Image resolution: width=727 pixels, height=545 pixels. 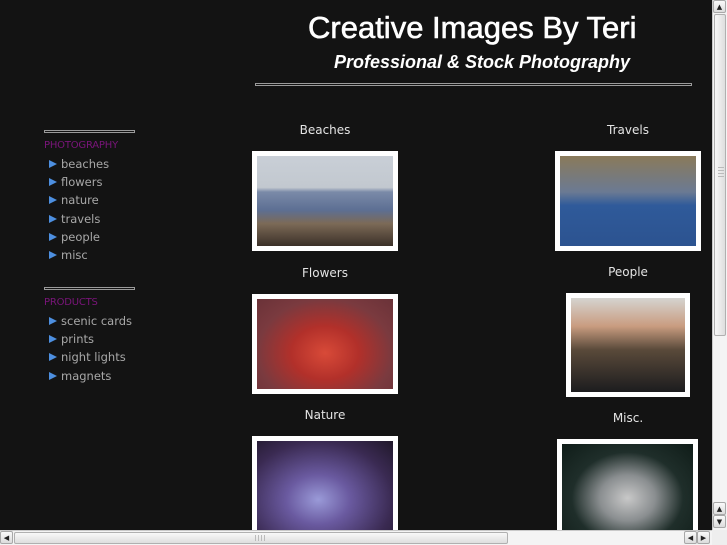 I want to click on beaches-photo, so click(x=325, y=201).